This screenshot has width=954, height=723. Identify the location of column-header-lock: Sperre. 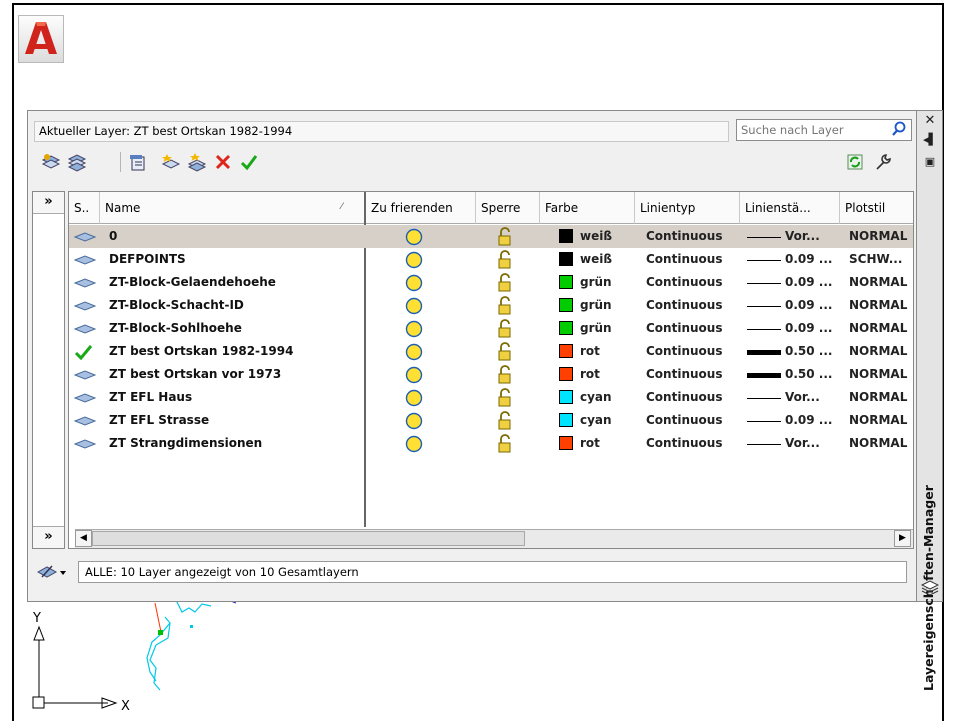
(508, 208).